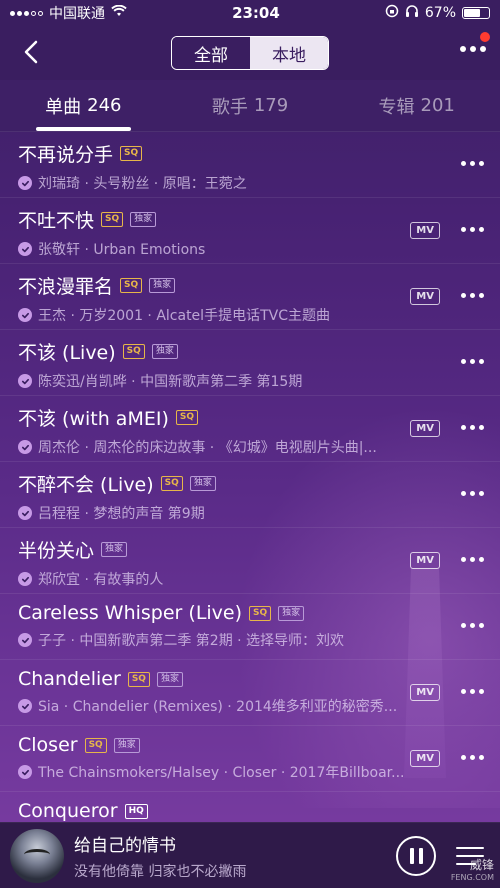 Image resolution: width=500 pixels, height=888 pixels. What do you see at coordinates (229, 107) in the screenshot?
I see `tab-label: 歌手` at bounding box center [229, 107].